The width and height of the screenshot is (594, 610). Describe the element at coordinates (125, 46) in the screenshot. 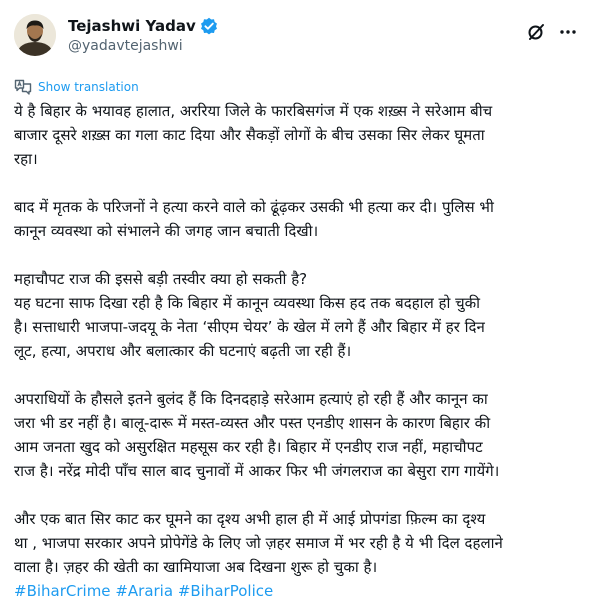

I see `author-handle: @yadavtejashwi` at that location.